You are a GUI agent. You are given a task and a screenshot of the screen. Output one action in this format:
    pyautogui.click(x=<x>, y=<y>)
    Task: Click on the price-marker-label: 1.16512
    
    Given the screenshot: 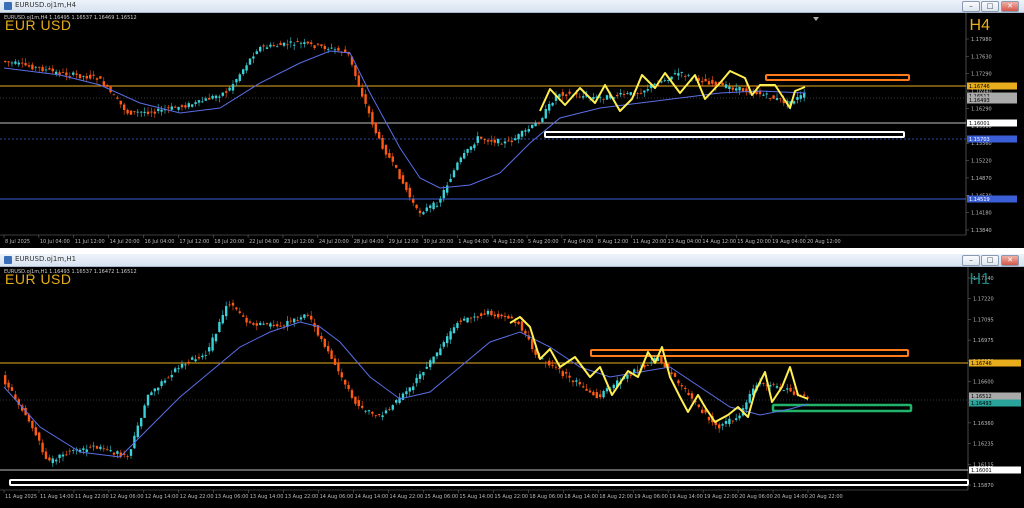 What is the action you would take?
    pyautogui.click(x=981, y=397)
    